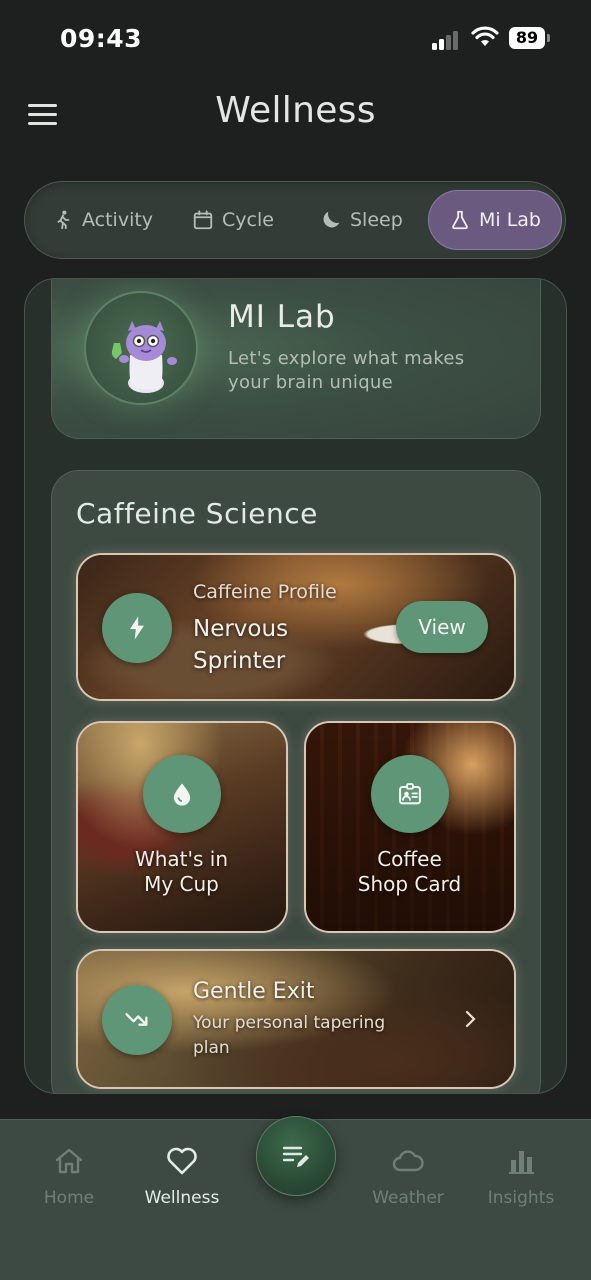 Image resolution: width=591 pixels, height=1280 pixels. I want to click on id-card-icon, so click(410, 794).